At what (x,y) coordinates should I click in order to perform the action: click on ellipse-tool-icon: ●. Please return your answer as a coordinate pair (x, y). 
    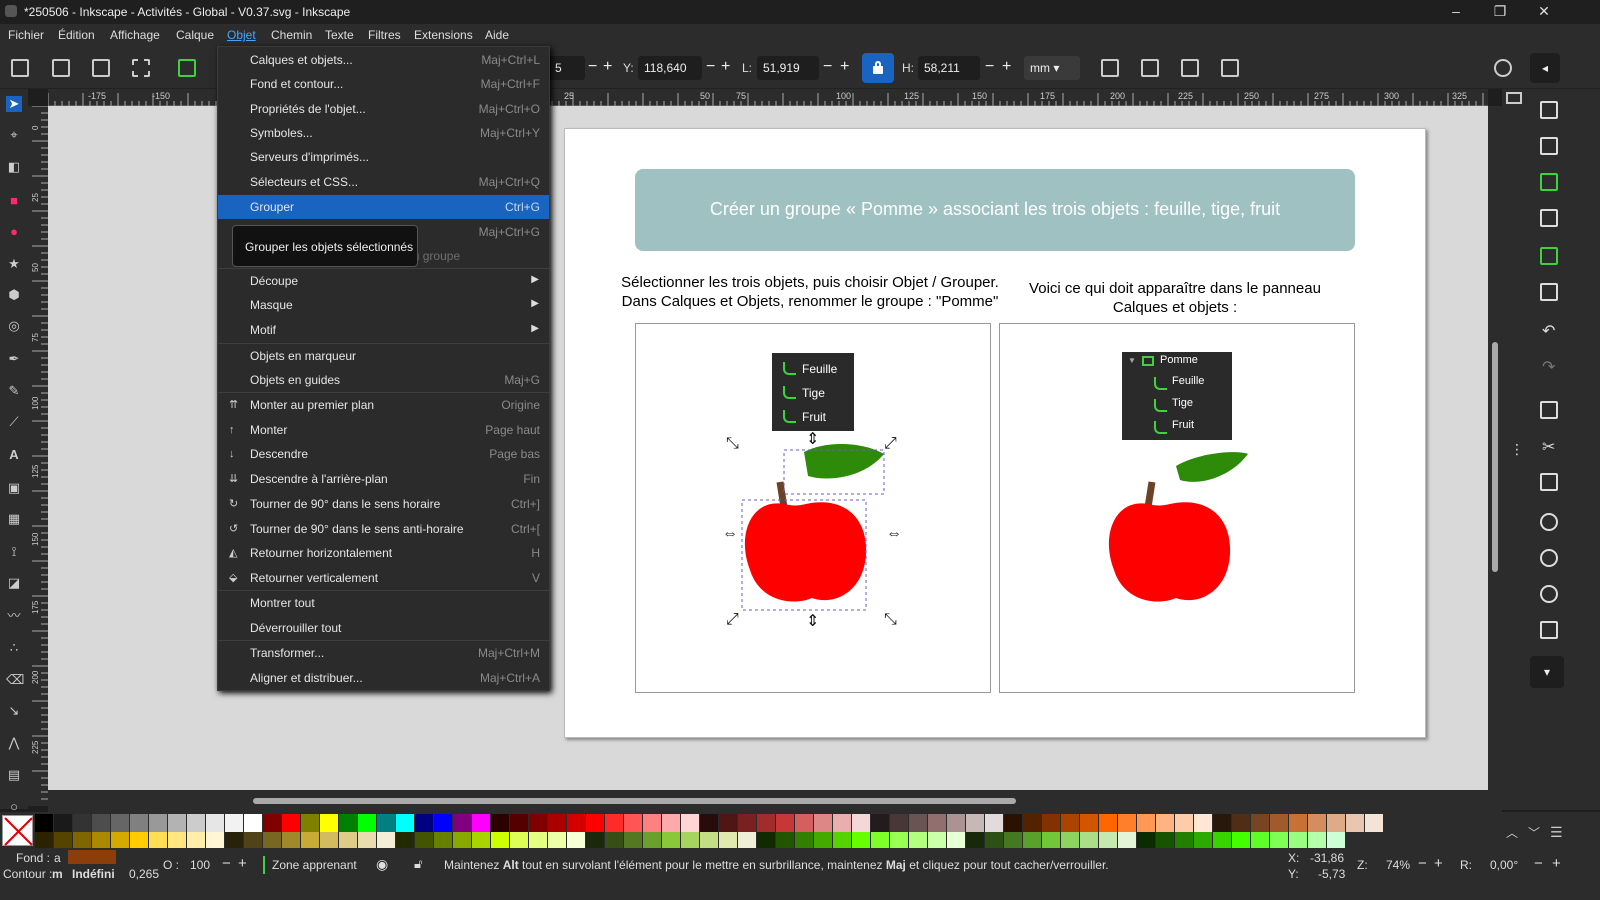
    Looking at the image, I should click on (14, 232).